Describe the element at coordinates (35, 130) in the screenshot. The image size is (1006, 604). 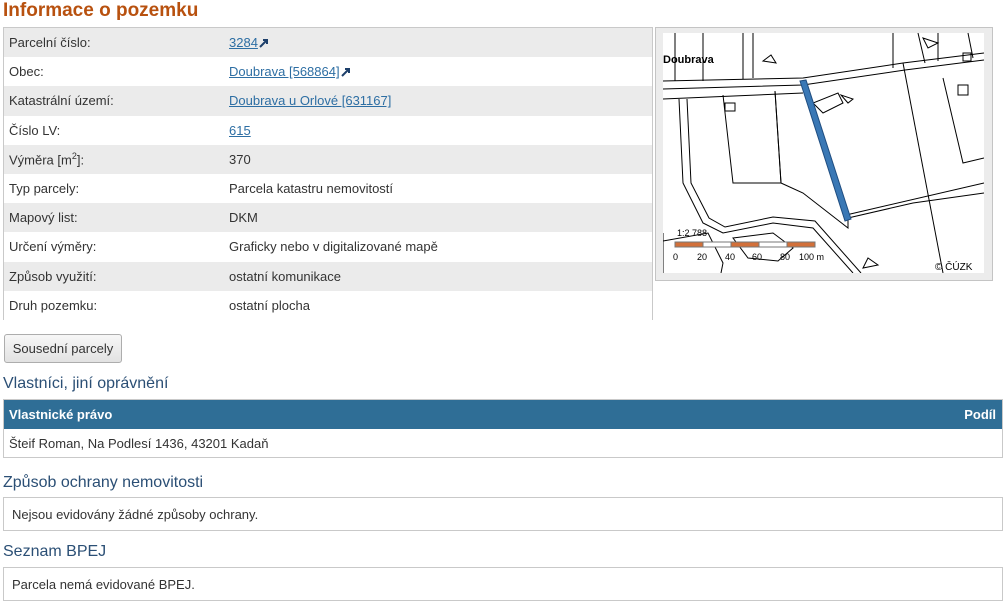
I see `row-label: Číslo LV:` at that location.